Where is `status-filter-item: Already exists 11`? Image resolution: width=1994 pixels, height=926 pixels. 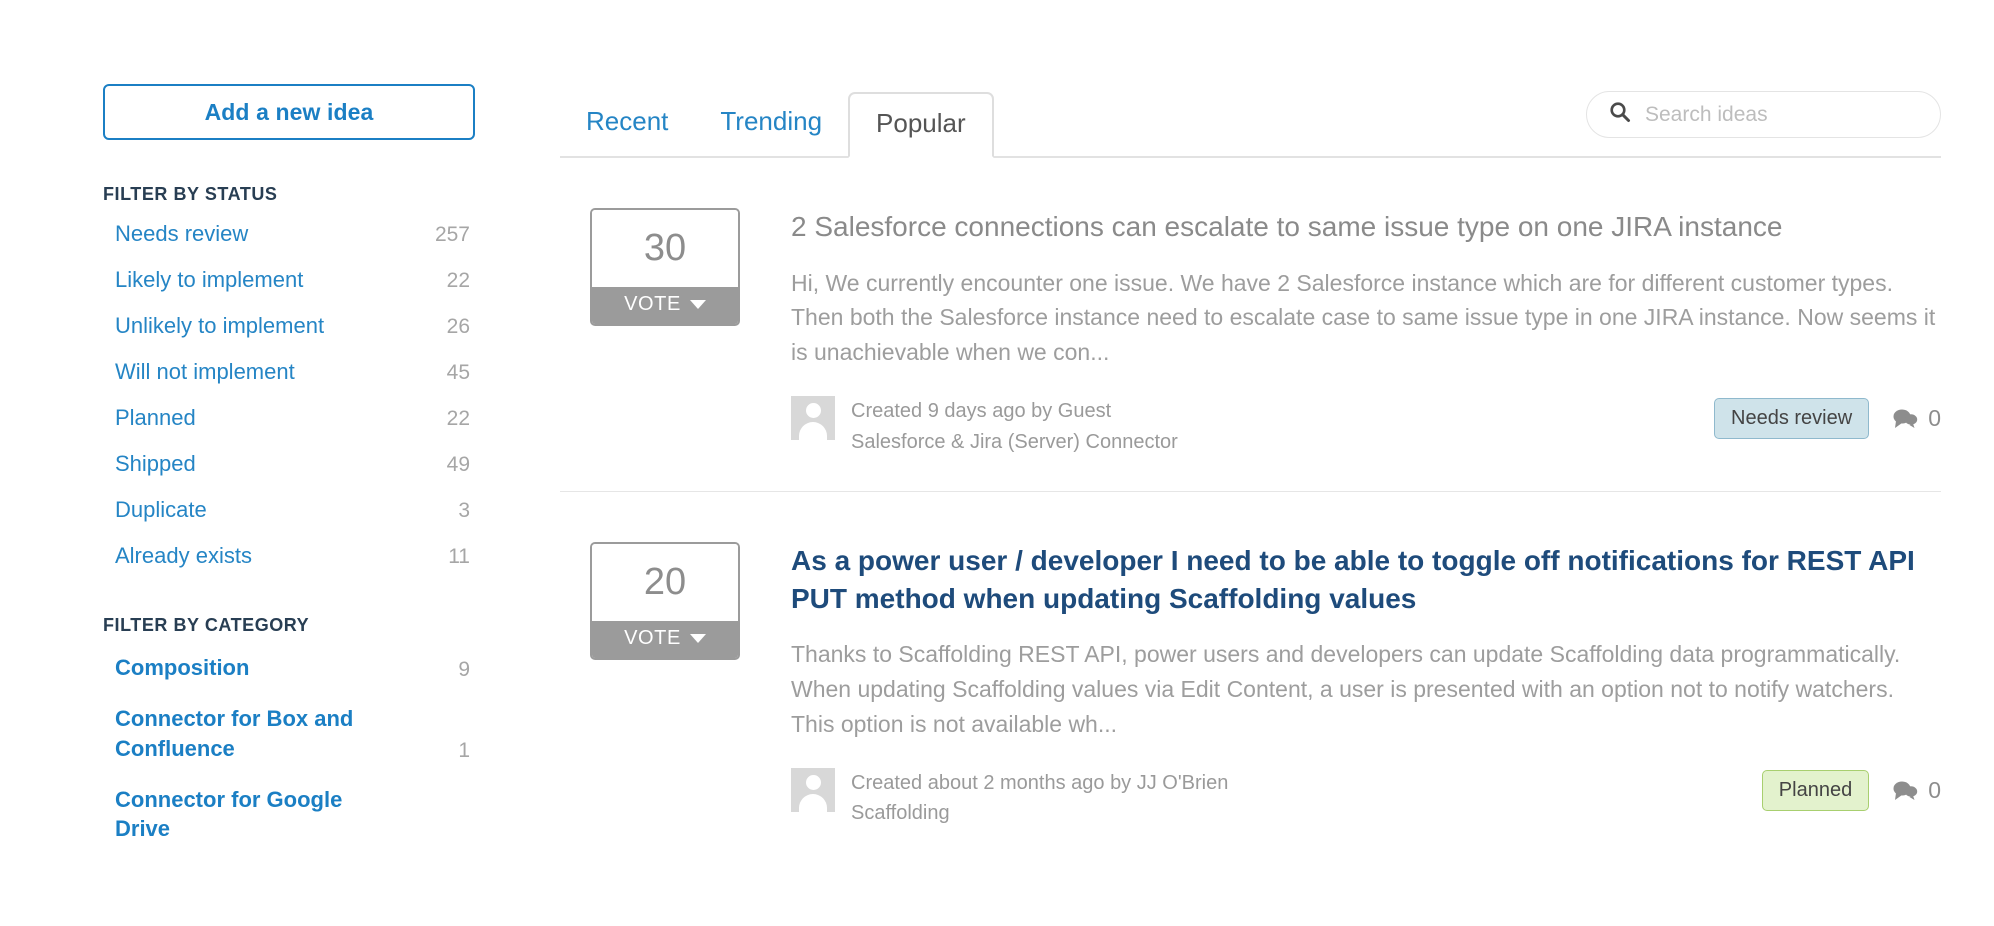 status-filter-item: Already exists 11 is located at coordinates (286, 556).